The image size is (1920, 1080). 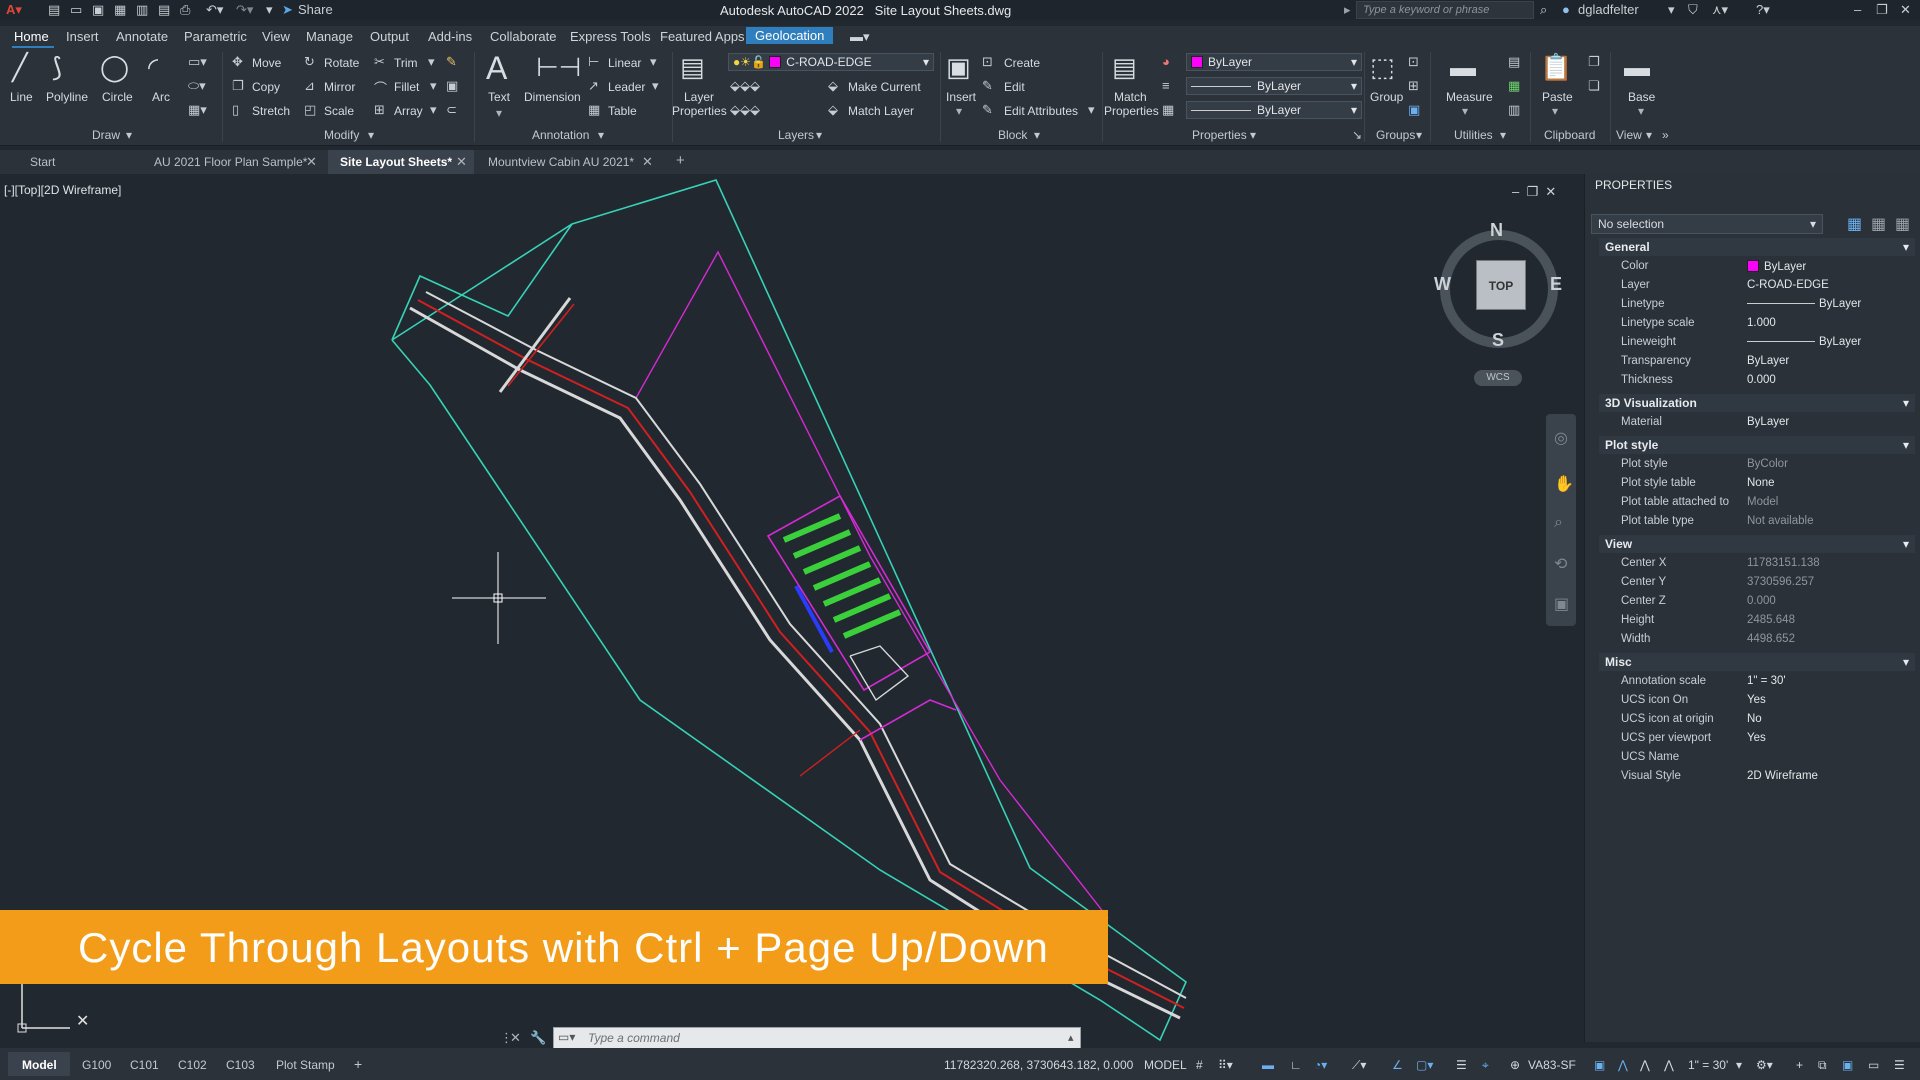 I want to click on viewport-close-icon: ✕, so click(x=1550, y=191).